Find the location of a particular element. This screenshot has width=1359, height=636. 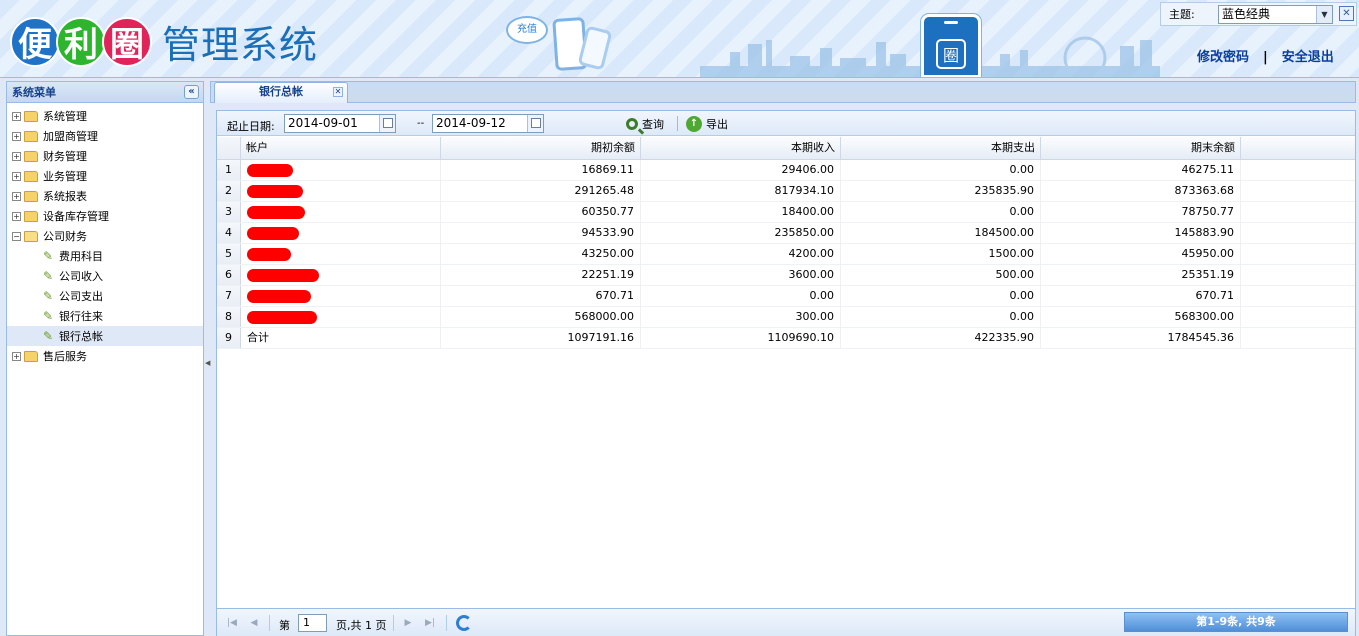

income-cell: 29406.00 is located at coordinates (741, 170).